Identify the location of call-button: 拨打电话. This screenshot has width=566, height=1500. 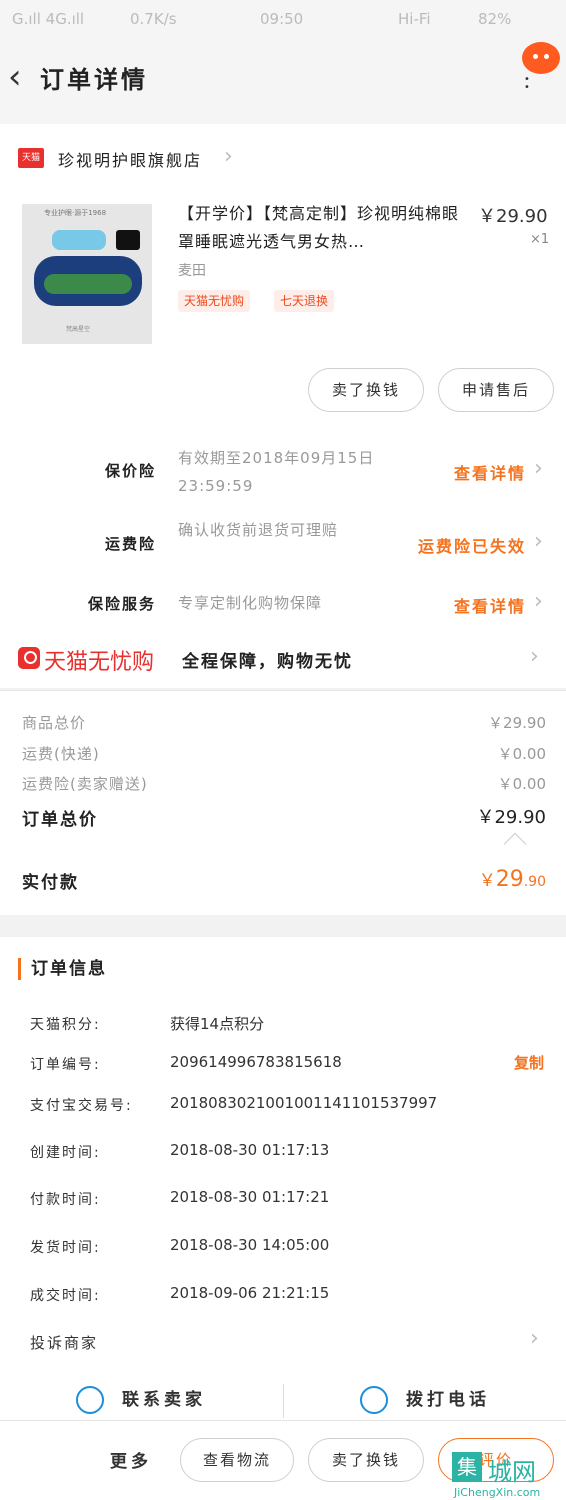
(448, 1400).